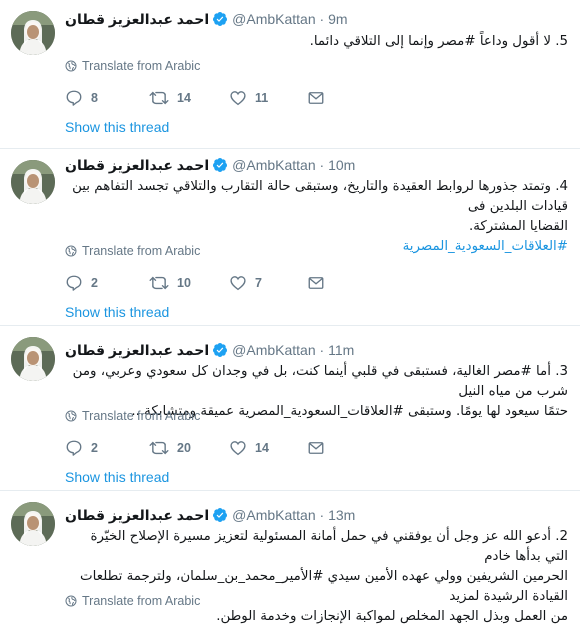 The image size is (580, 627). What do you see at coordinates (341, 515) in the screenshot?
I see `timestamp: 13m` at bounding box center [341, 515].